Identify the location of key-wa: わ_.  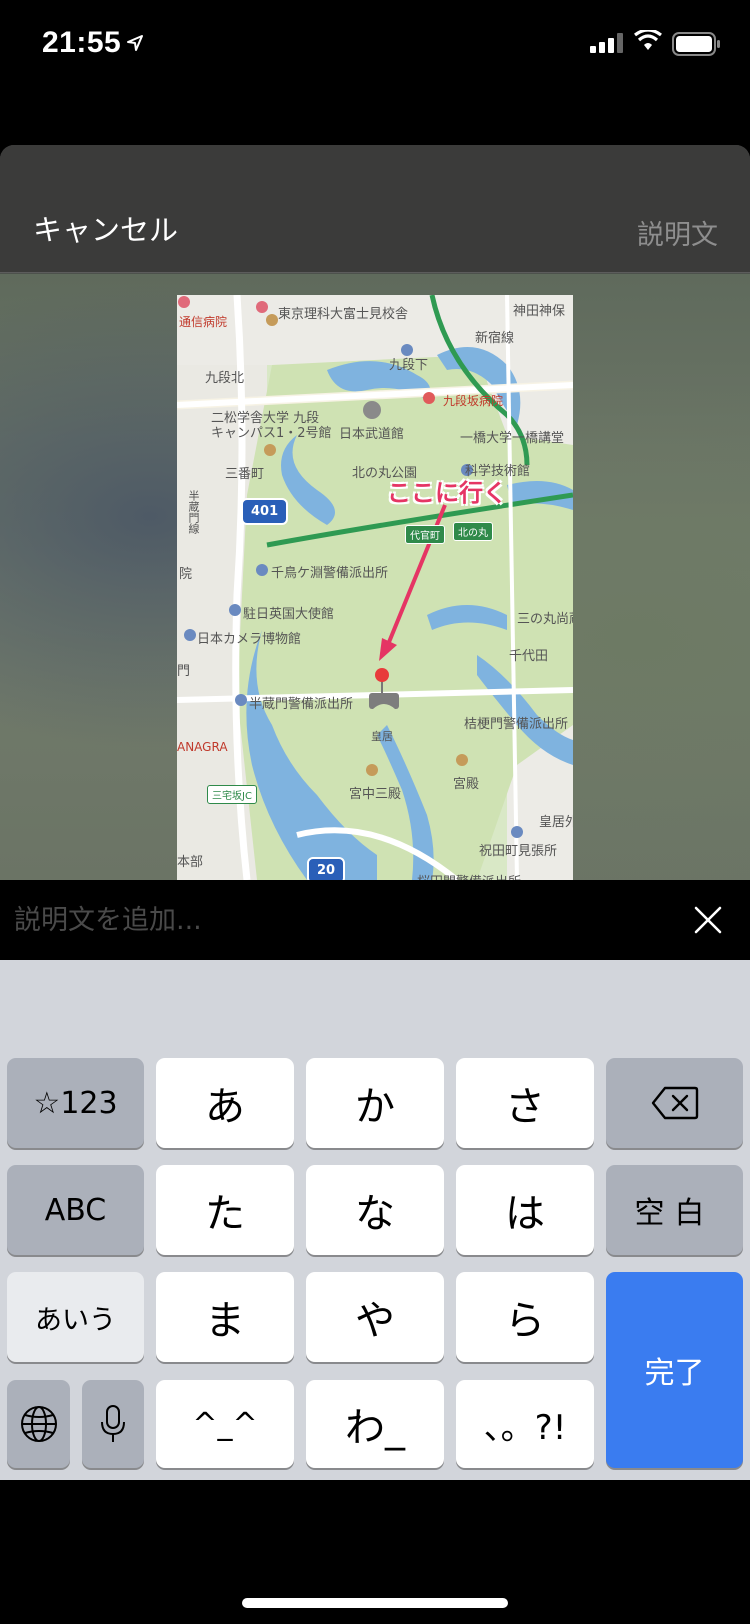
(375, 1424).